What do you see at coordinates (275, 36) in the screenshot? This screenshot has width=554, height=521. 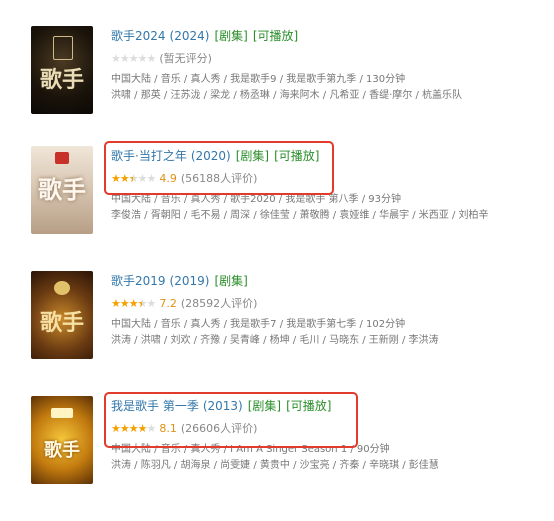 I see `tag-playable: [可播放]` at bounding box center [275, 36].